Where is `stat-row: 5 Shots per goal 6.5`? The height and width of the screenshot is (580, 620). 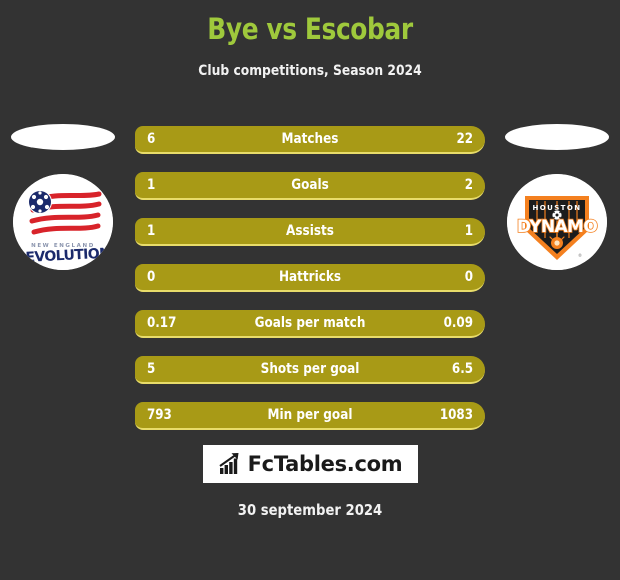 stat-row: 5 Shots per goal 6.5 is located at coordinates (310, 370).